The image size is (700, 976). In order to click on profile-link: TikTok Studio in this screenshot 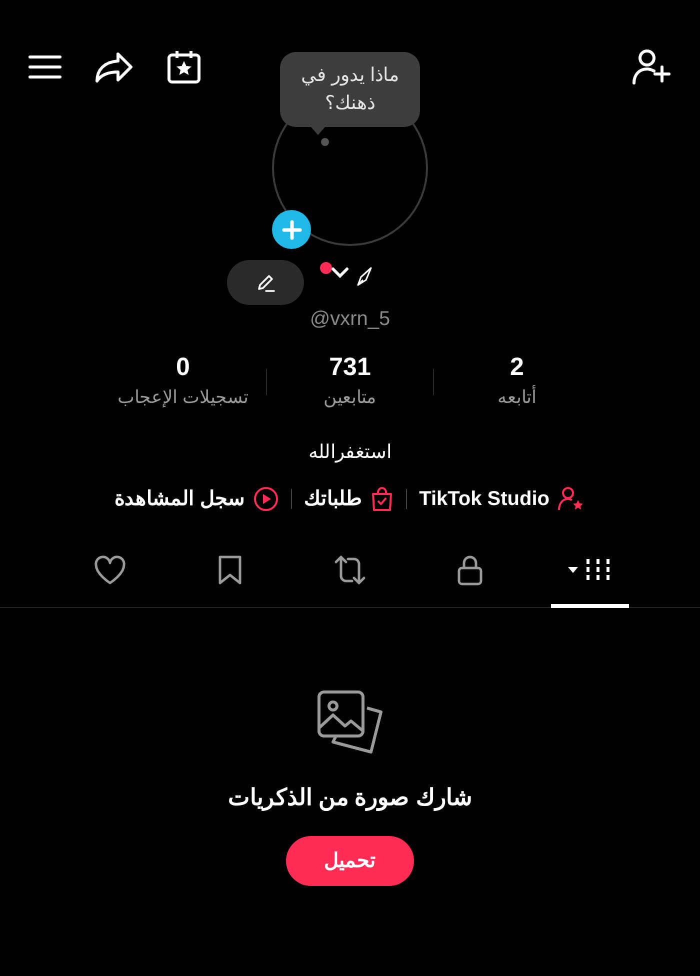, I will do `click(502, 499)`.